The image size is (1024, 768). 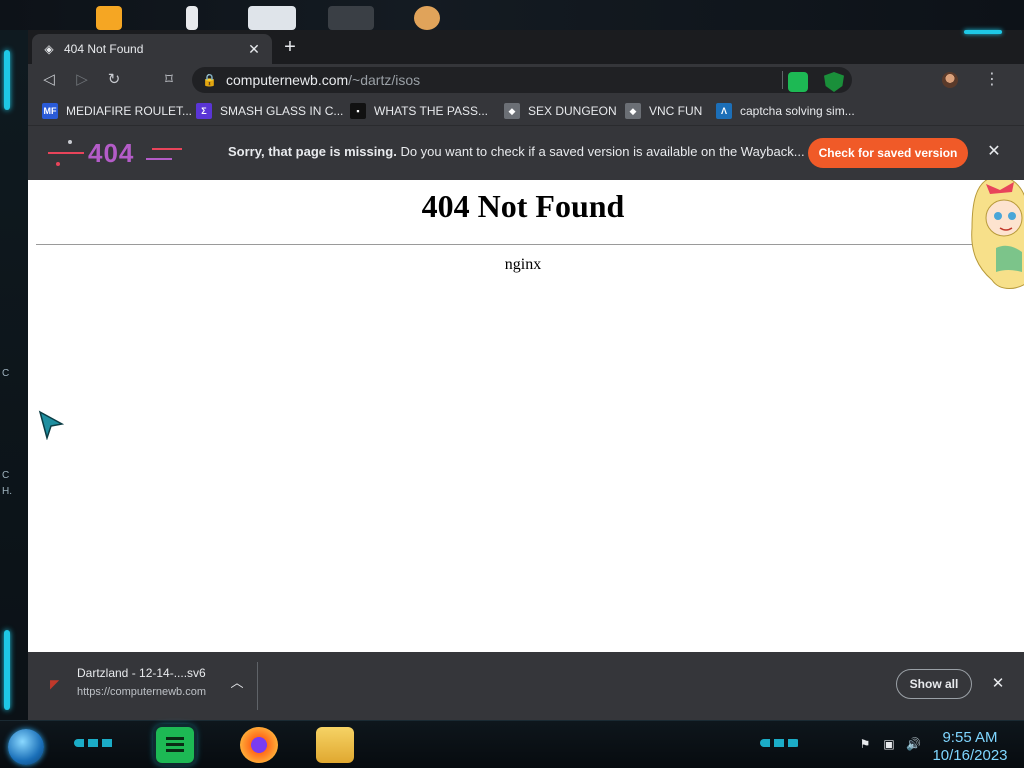 I want to click on desktop-left-strip: C C H., so click(x=14, y=380).